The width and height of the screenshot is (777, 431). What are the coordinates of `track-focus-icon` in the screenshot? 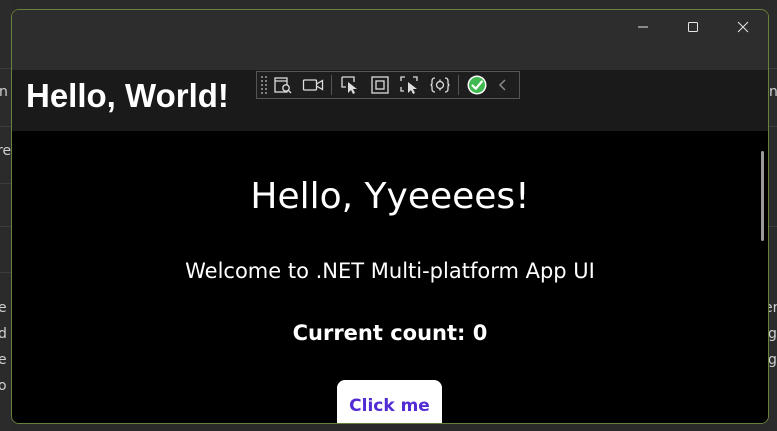 It's located at (409, 85).